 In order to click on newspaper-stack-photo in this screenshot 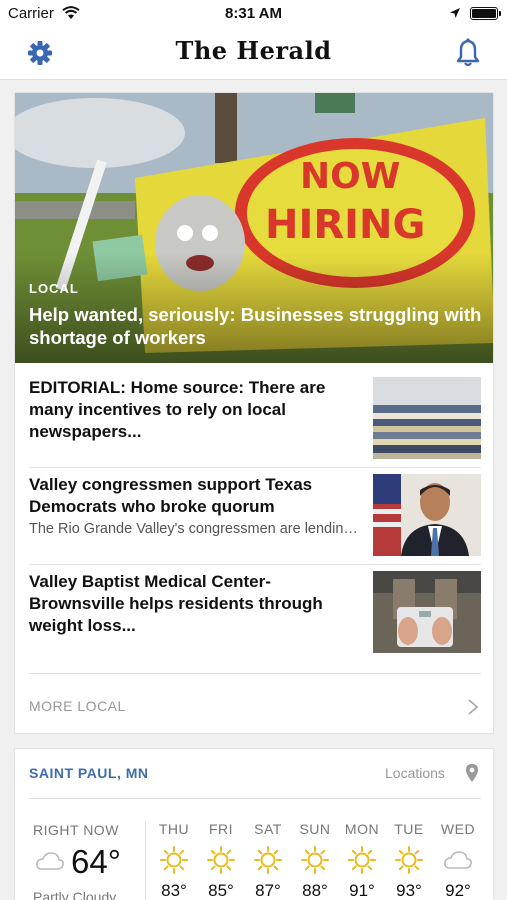, I will do `click(427, 418)`.